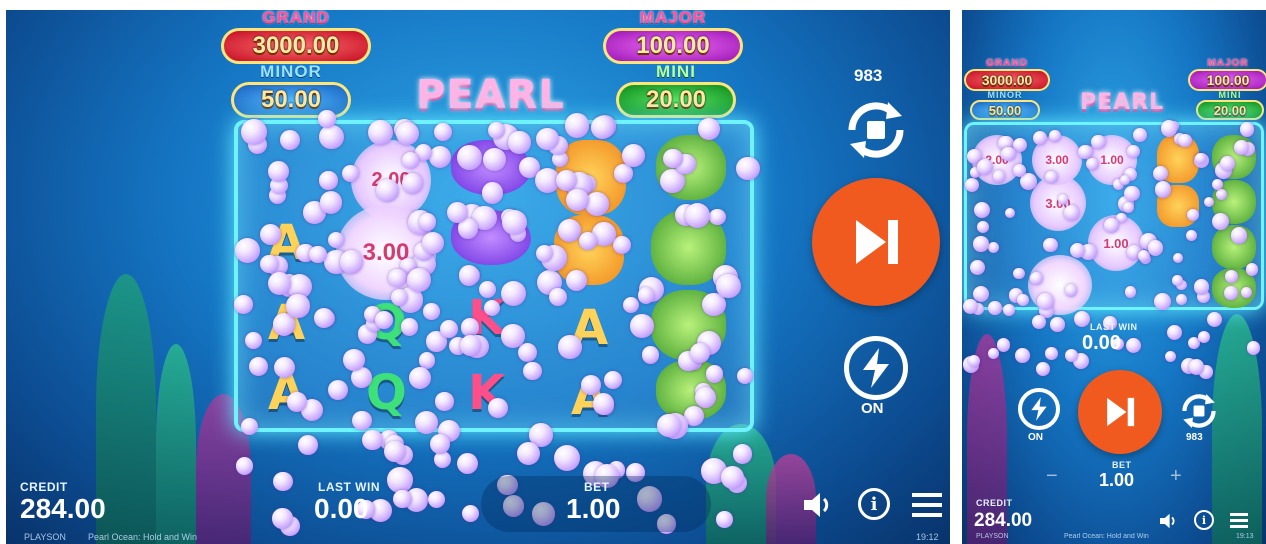  I want to click on bet-decrease-button: −, so click(1052, 476).